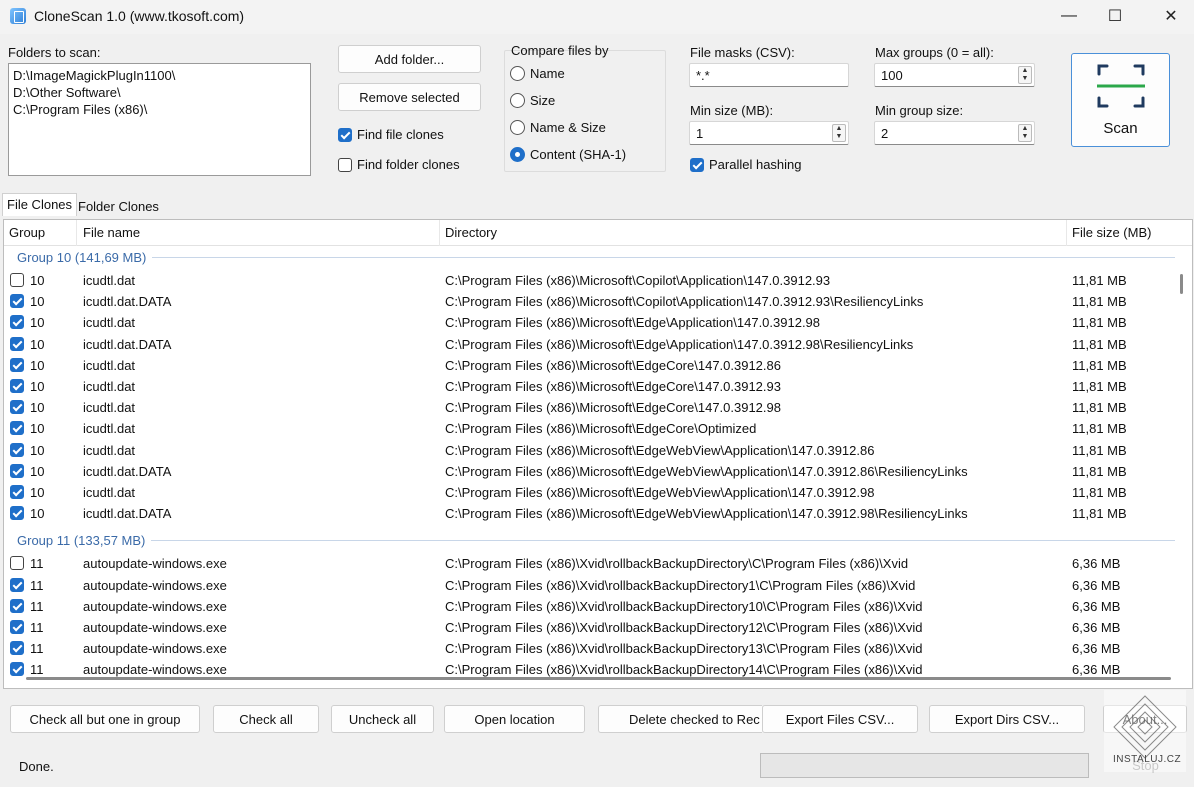  What do you see at coordinates (839, 133) in the screenshot?
I see `min-size-spinner: ▲ ▼` at bounding box center [839, 133].